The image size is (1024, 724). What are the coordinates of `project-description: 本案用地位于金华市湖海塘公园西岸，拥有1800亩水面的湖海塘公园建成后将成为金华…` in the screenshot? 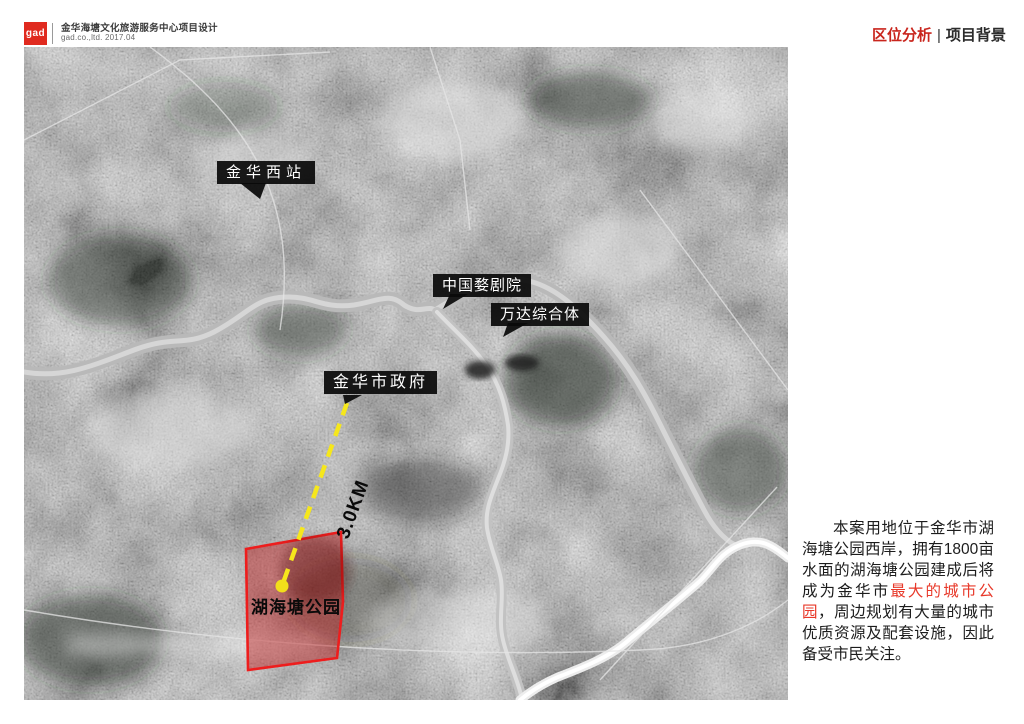 It's located at (898, 591).